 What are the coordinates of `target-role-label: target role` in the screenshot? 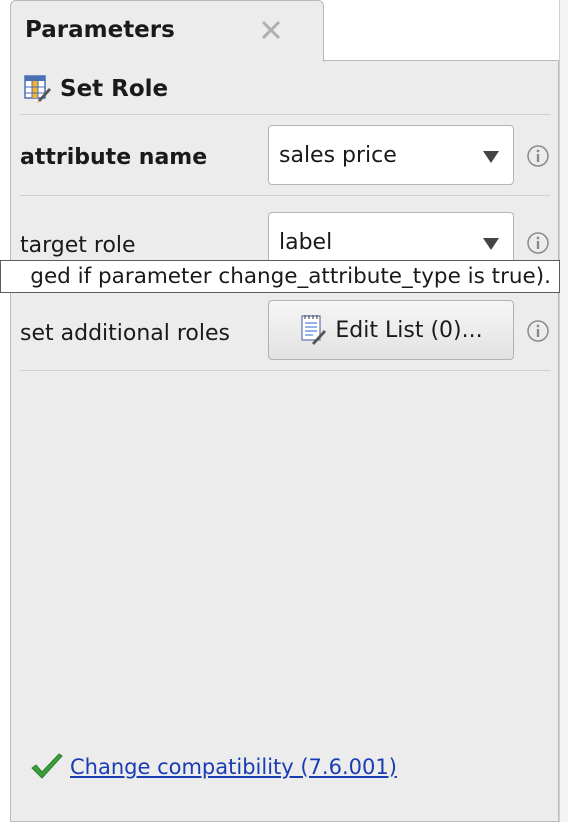 It's located at (78, 245).